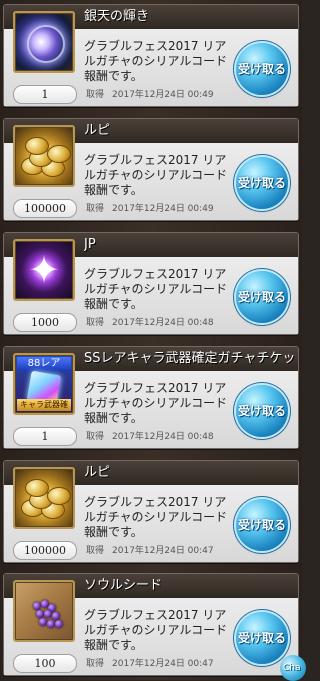  I want to click on gacha-ticket-icon: 88レア キャラ武器確定, so click(44, 384).